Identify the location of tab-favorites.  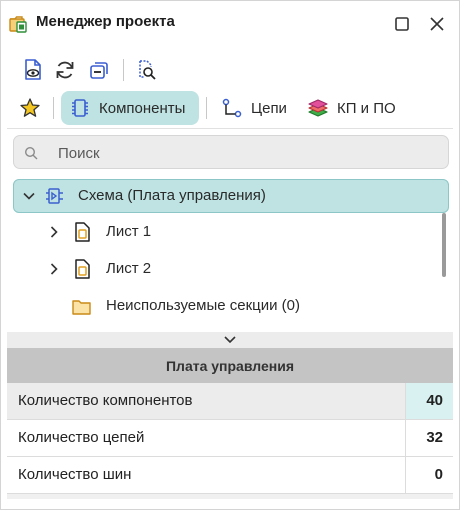
(34, 108).